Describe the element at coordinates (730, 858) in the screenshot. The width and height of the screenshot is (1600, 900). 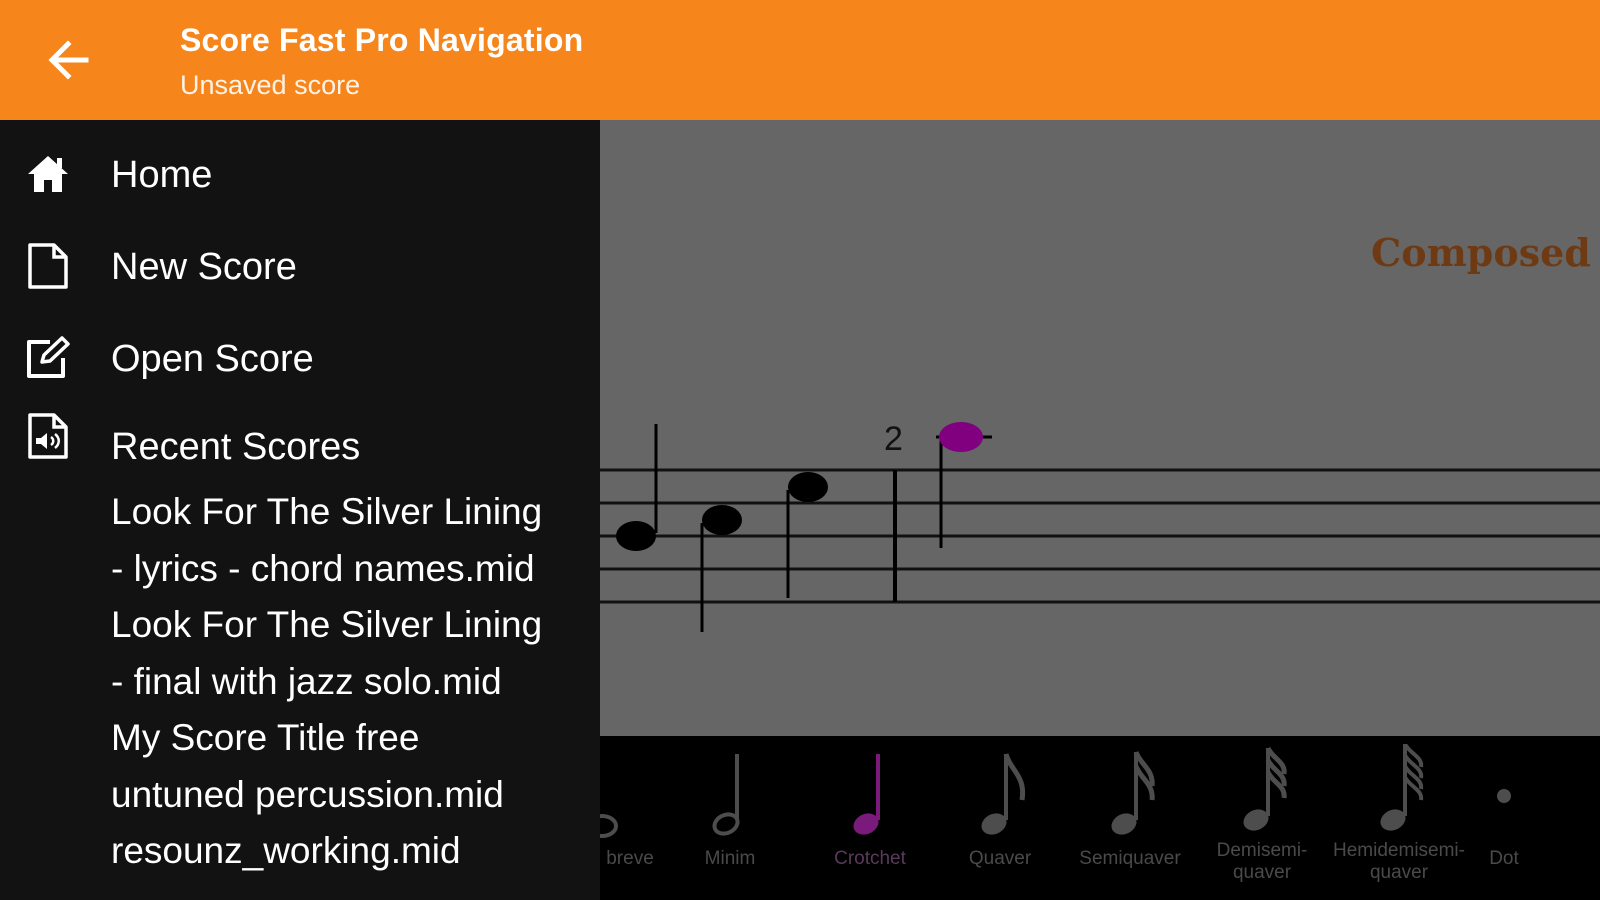
I see `palette-label: Minim` at that location.